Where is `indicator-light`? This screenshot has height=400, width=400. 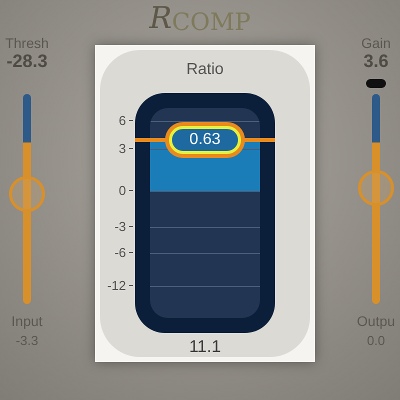 indicator-light is located at coordinates (376, 83).